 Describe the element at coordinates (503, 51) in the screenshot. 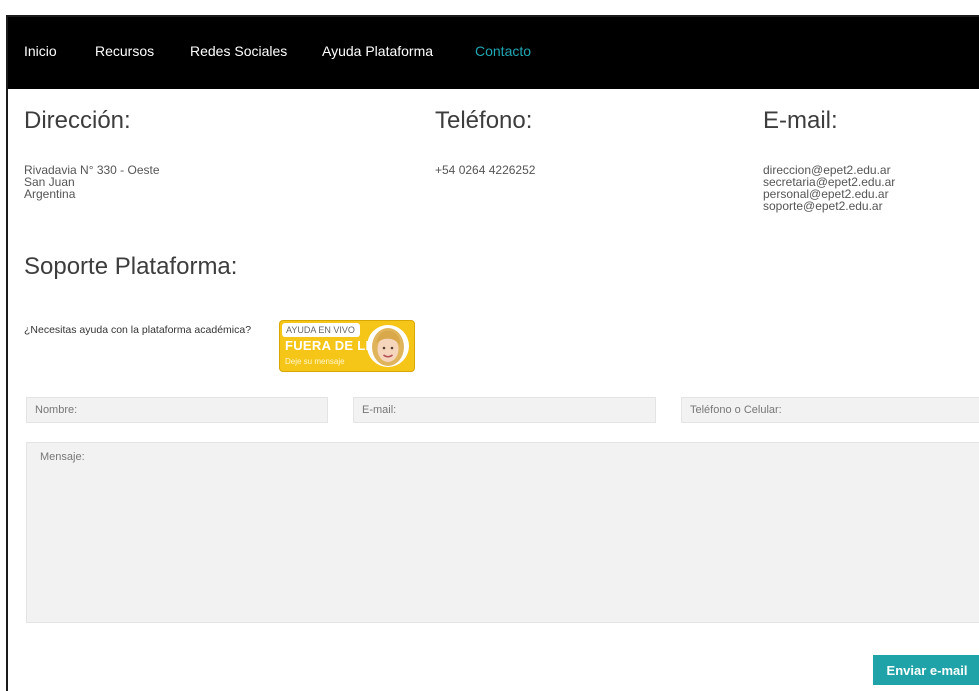

I see `nav-item-contacto: Contacto` at that location.